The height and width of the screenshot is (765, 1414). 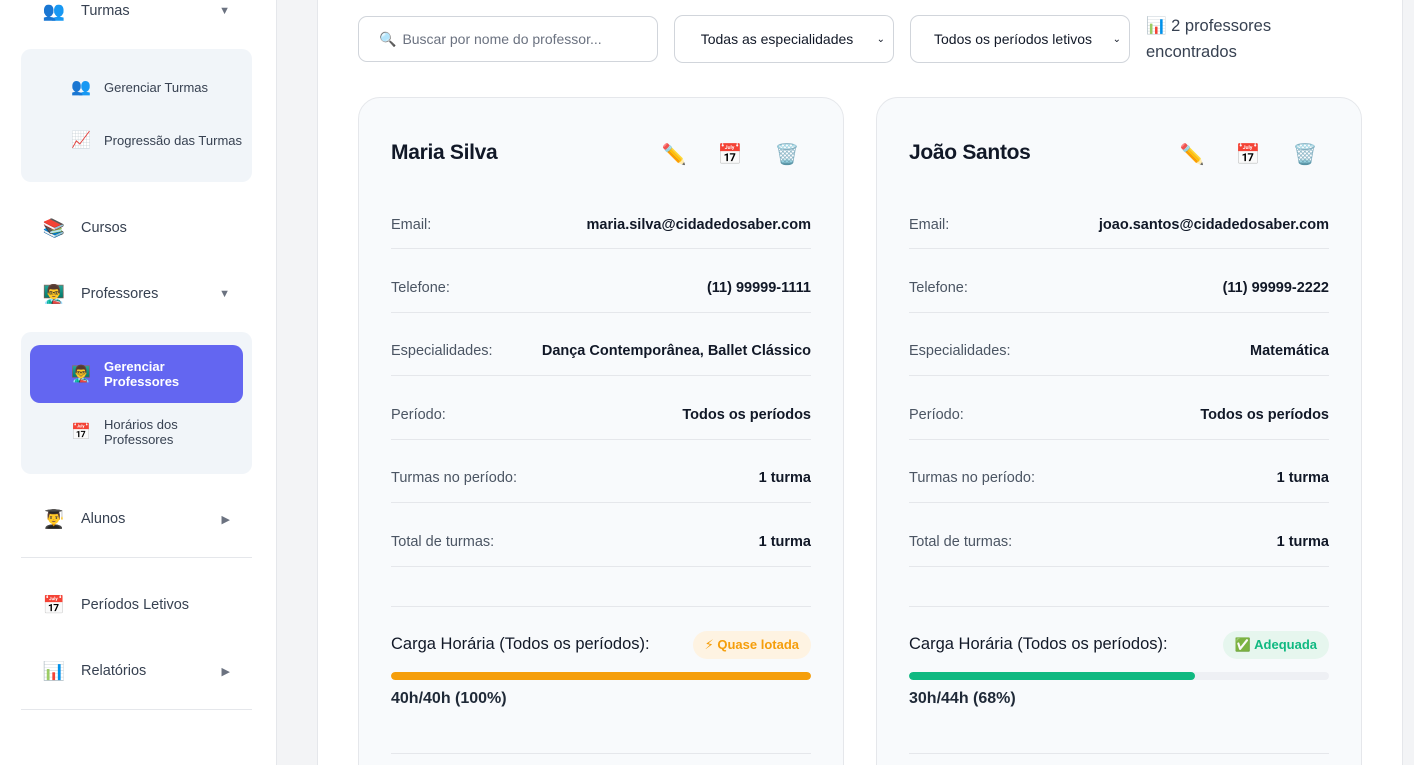 I want to click on nav-periodos-letivos: 📅 Períodos Letivos, so click(x=136, y=605).